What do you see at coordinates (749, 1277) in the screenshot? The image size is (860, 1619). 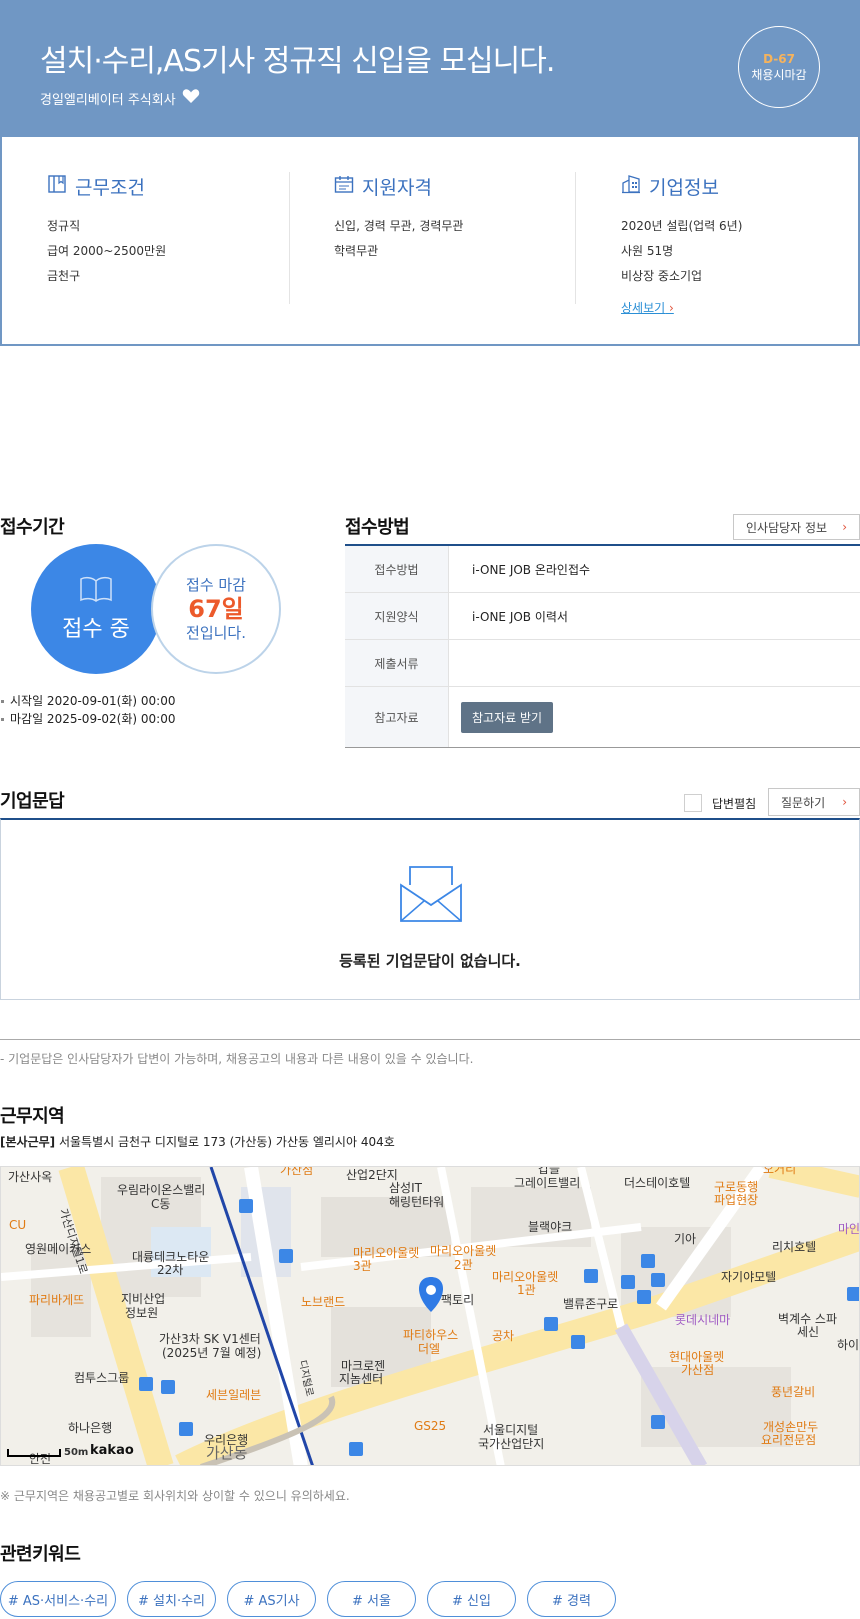 I see `map-label: 자기야모텔` at bounding box center [749, 1277].